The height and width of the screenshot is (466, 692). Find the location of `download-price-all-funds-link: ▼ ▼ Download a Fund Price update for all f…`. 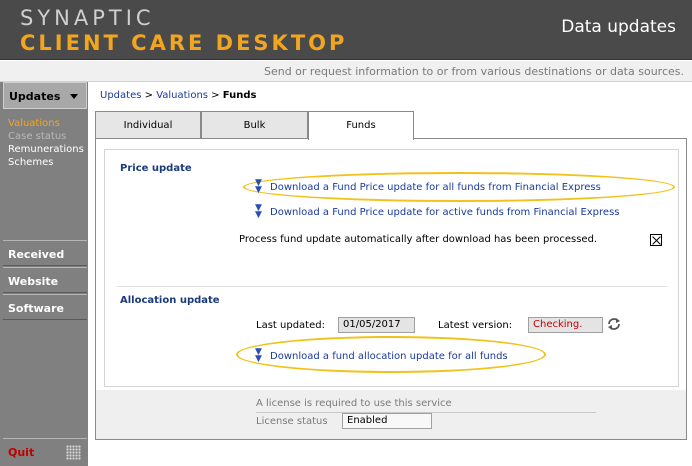

download-price-all-funds-link: ▼ ▼ Download a Fund Price update for all f… is located at coordinates (428, 186).